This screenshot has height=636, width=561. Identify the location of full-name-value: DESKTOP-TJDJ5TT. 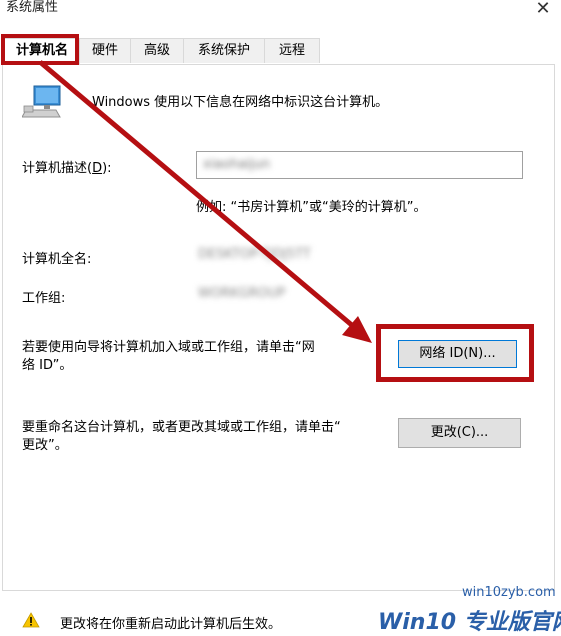
(254, 254).